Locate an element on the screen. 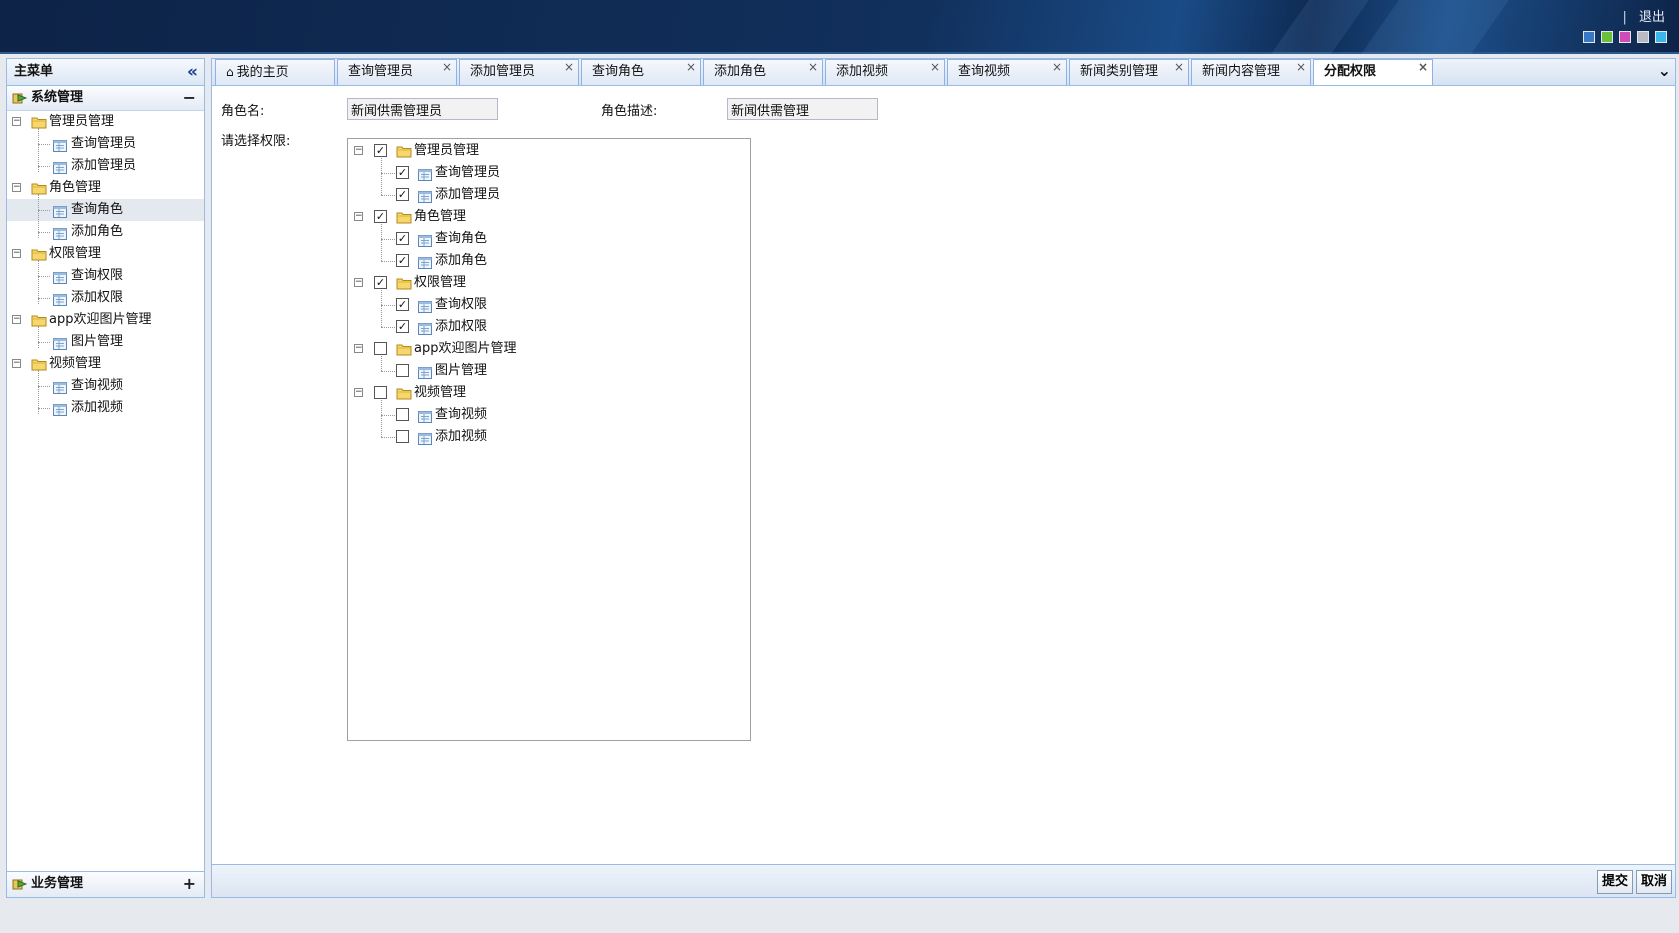 The image size is (1679, 933). submit-button: 提交 is located at coordinates (1614, 882).